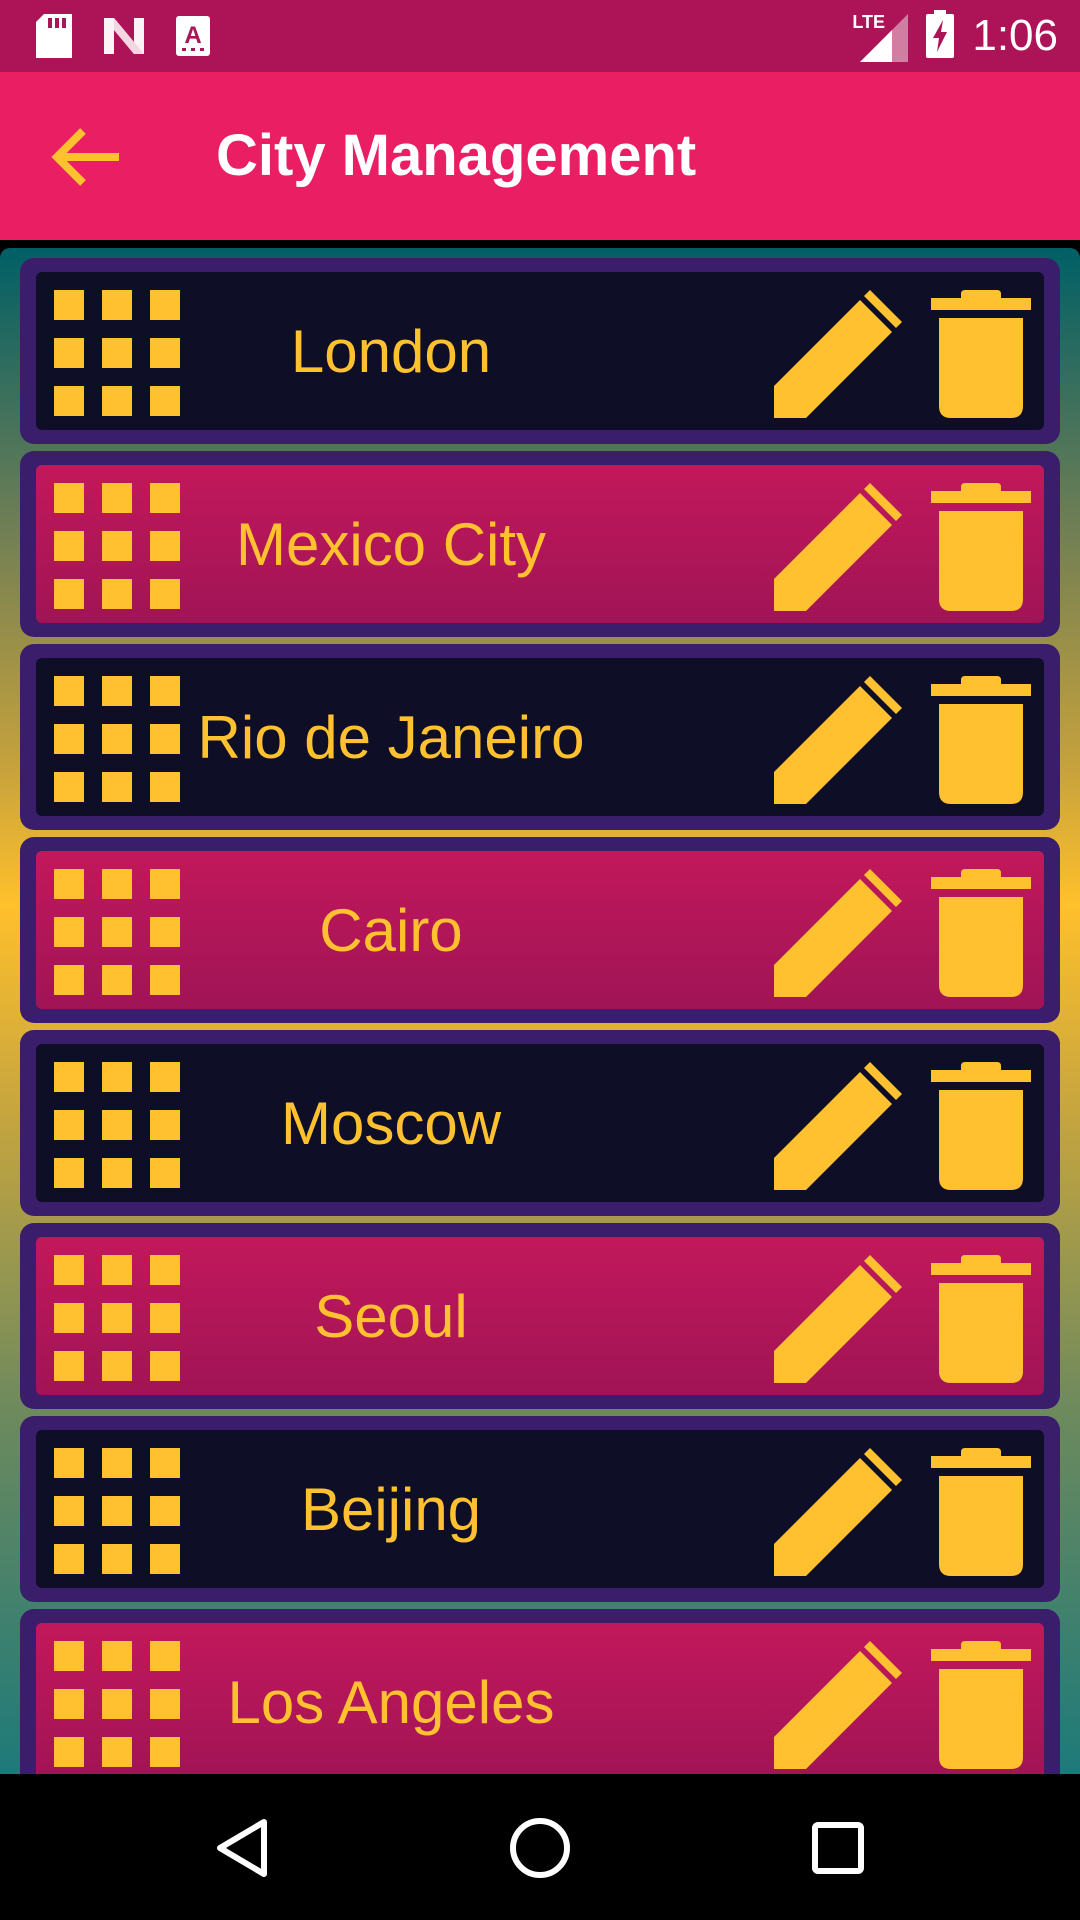 The width and height of the screenshot is (1080, 1920). I want to click on city-row-moscow: Moscow, so click(540, 1123).